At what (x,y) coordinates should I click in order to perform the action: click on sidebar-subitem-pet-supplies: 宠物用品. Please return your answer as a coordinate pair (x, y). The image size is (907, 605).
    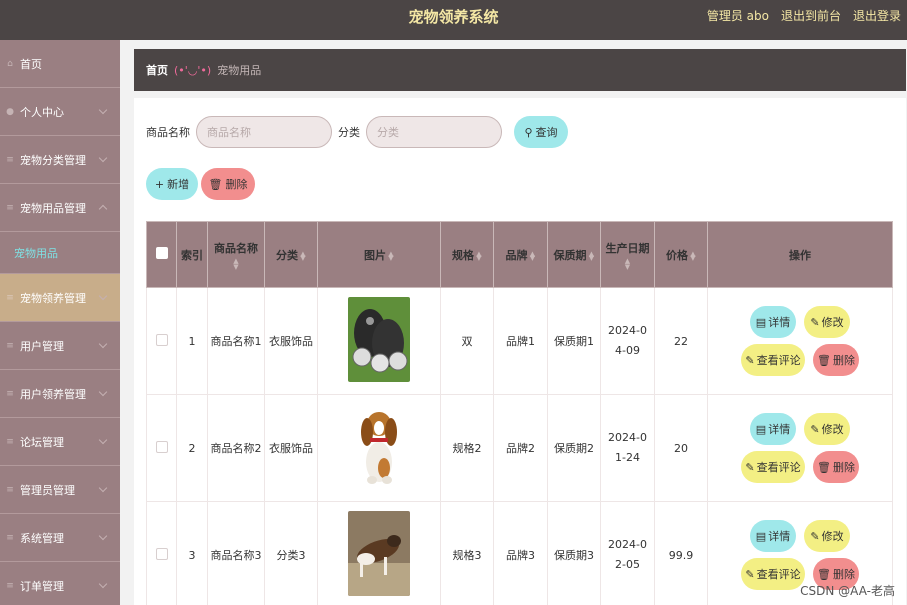
    Looking at the image, I should click on (60, 253).